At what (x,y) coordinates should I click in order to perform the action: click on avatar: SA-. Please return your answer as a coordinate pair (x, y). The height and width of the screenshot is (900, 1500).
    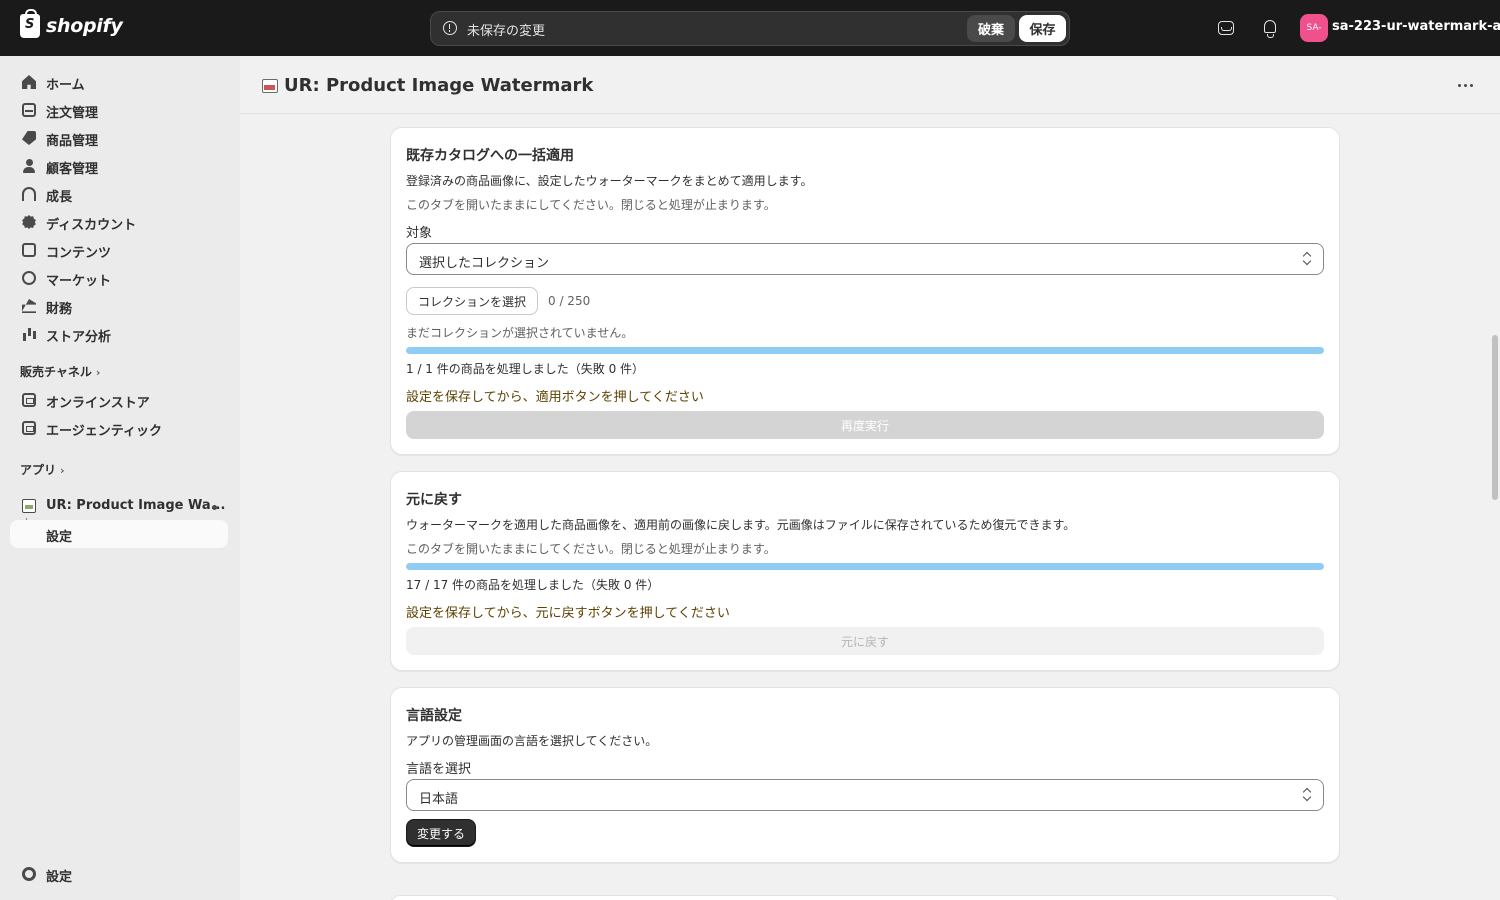
    Looking at the image, I should click on (1314, 28).